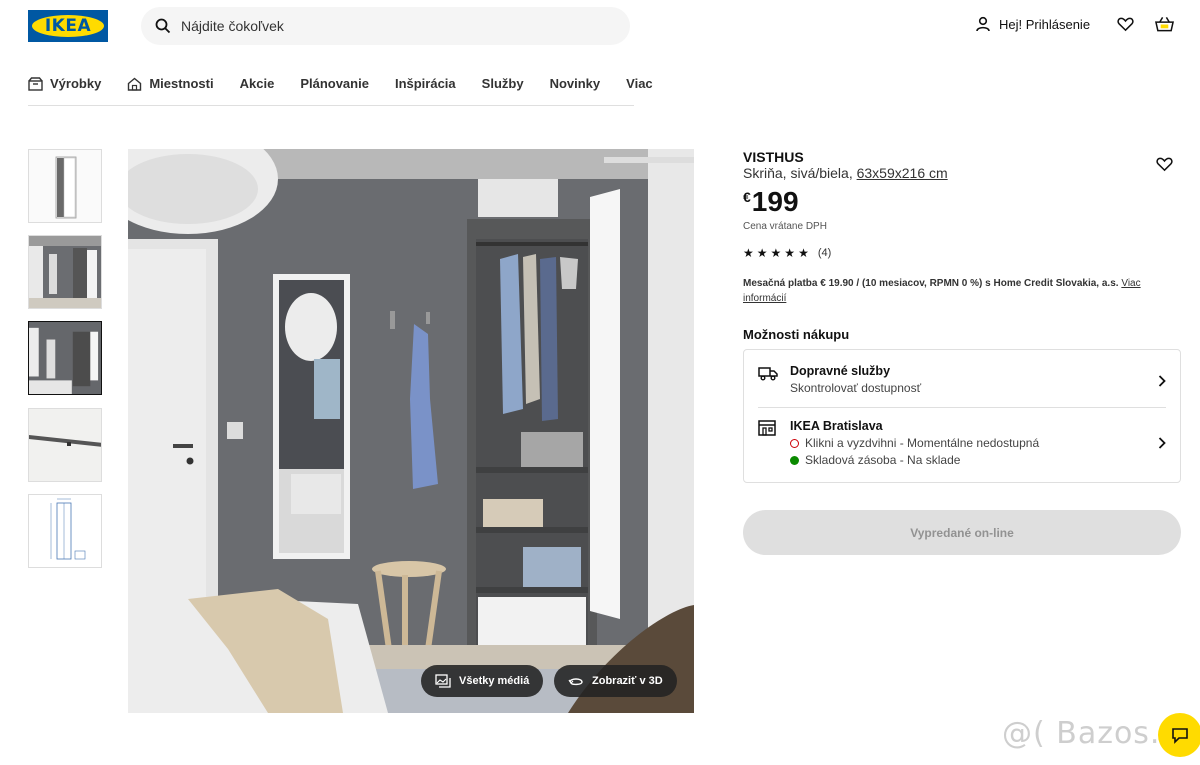  I want to click on search-icon, so click(163, 26).